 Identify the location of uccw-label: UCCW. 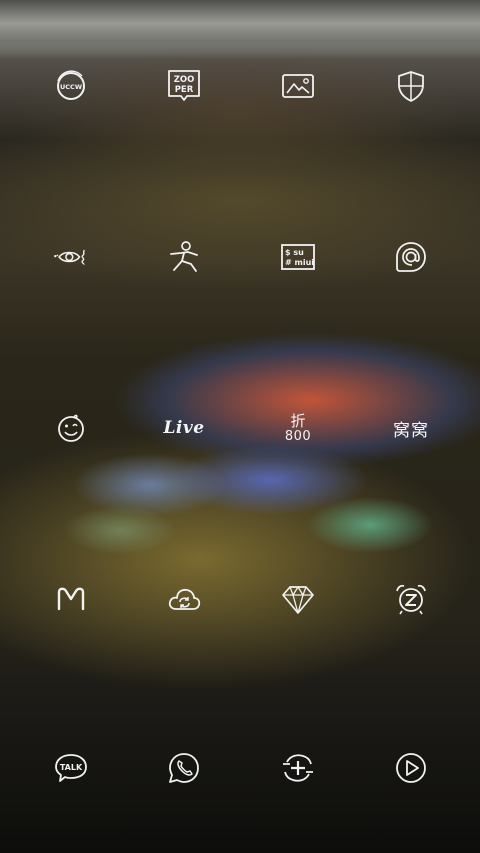
(71, 87).